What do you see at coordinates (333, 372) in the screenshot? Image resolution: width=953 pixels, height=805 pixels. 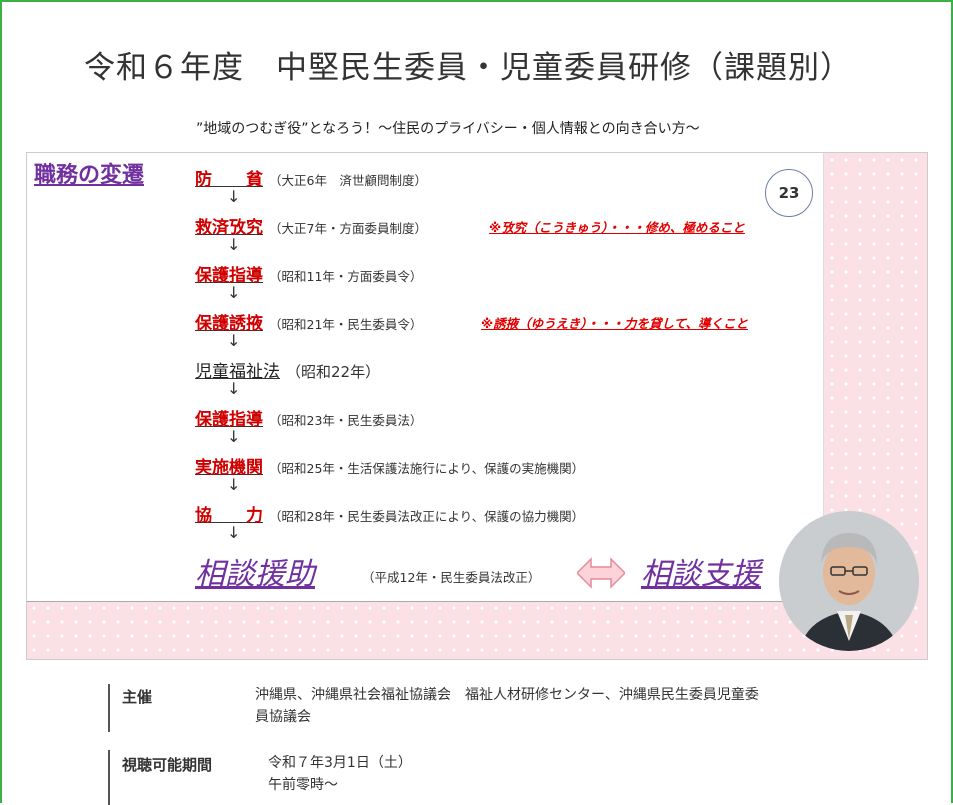 I see `era-note: （昭和22年）` at bounding box center [333, 372].